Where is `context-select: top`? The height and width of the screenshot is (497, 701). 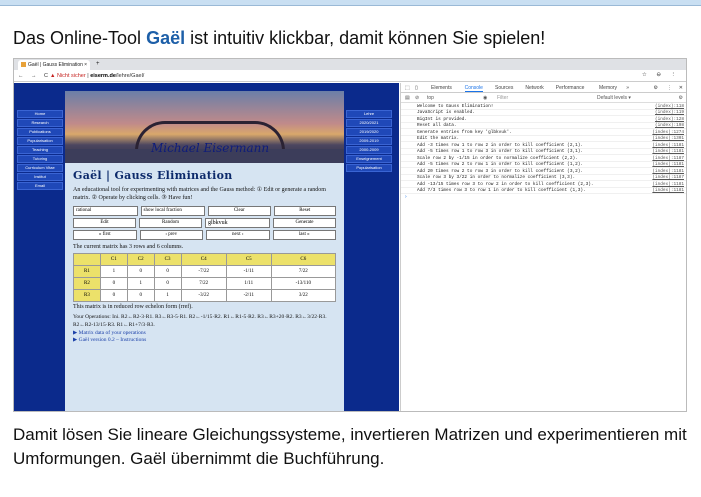
context-select: top is located at coordinates (430, 98).